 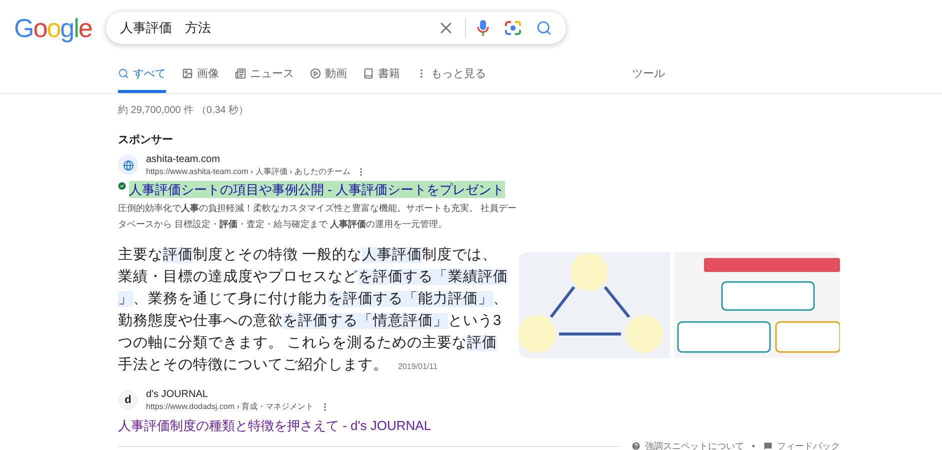 What do you see at coordinates (317, 189) in the screenshot?
I see `ad-title-link: 人事評価シートの項目や事例公開 - 人事評価シートをプレゼント` at bounding box center [317, 189].